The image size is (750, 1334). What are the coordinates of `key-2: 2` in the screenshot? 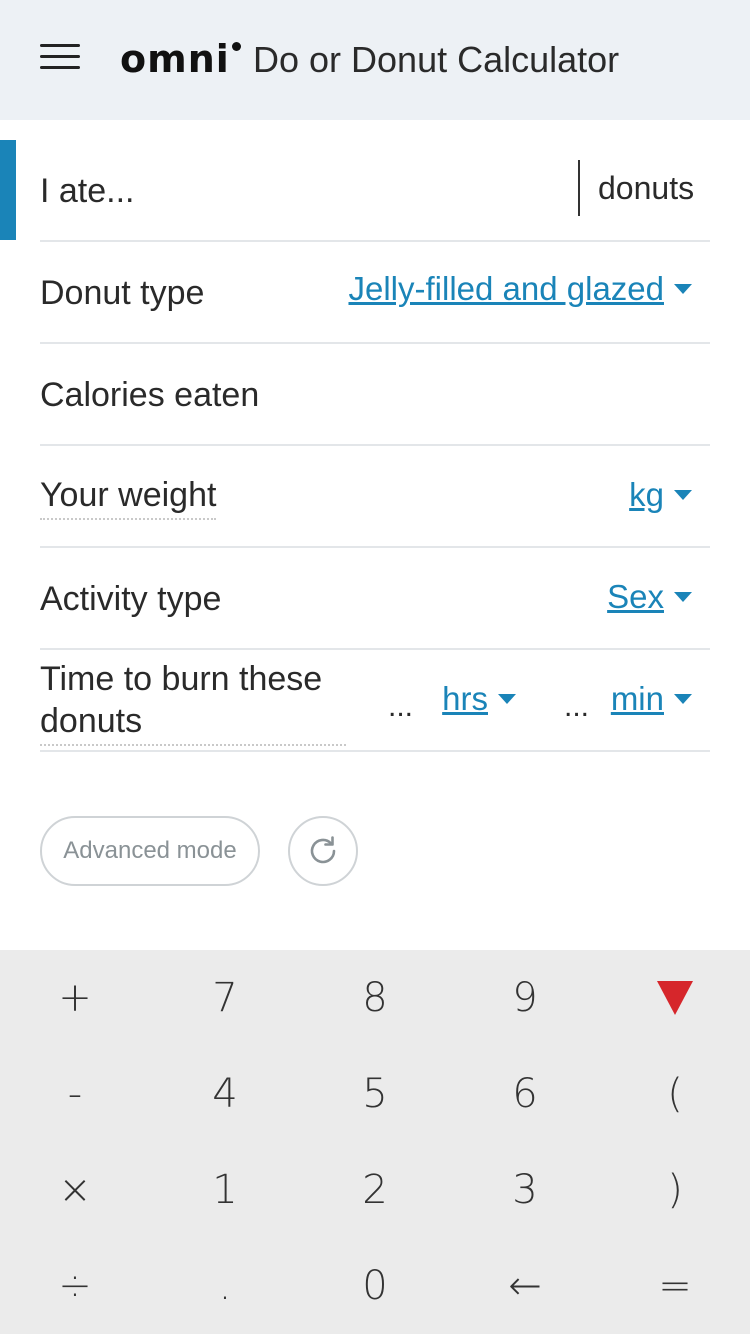 It's located at (375, 1190).